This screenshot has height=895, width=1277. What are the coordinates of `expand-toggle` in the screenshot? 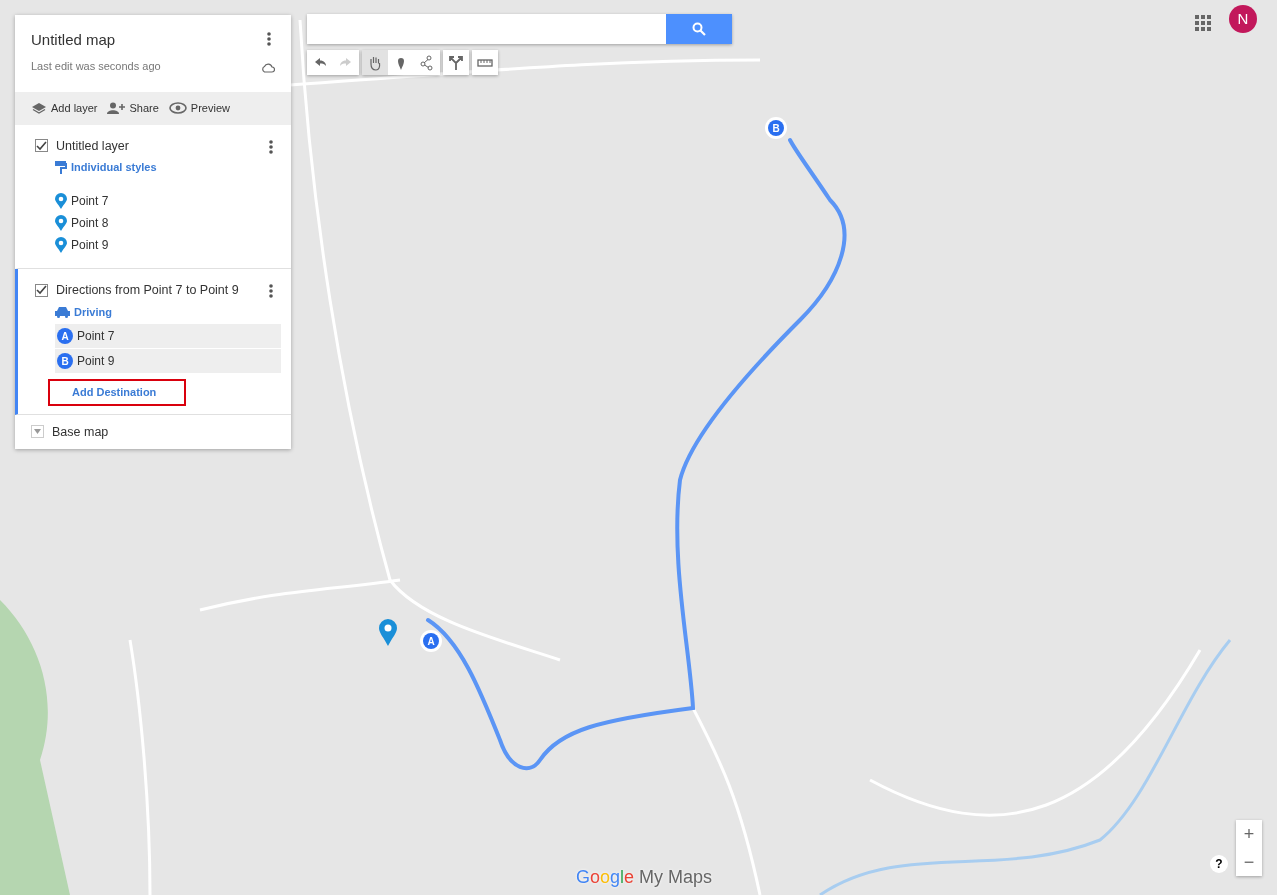 It's located at (37, 432).